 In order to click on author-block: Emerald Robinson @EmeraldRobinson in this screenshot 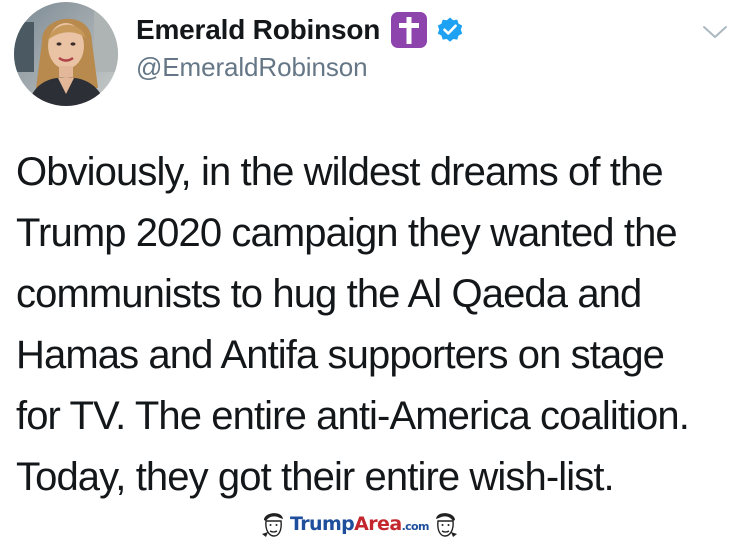, I will do `click(300, 48)`.